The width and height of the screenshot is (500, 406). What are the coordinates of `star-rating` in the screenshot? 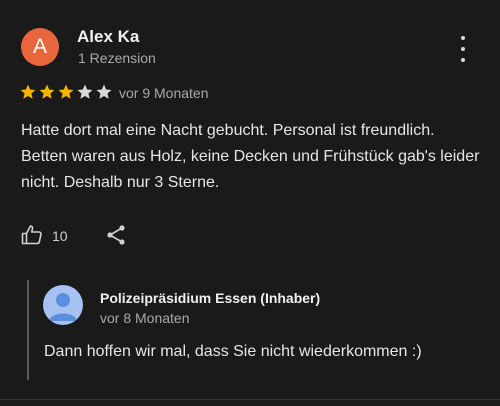 It's located at (66, 92).